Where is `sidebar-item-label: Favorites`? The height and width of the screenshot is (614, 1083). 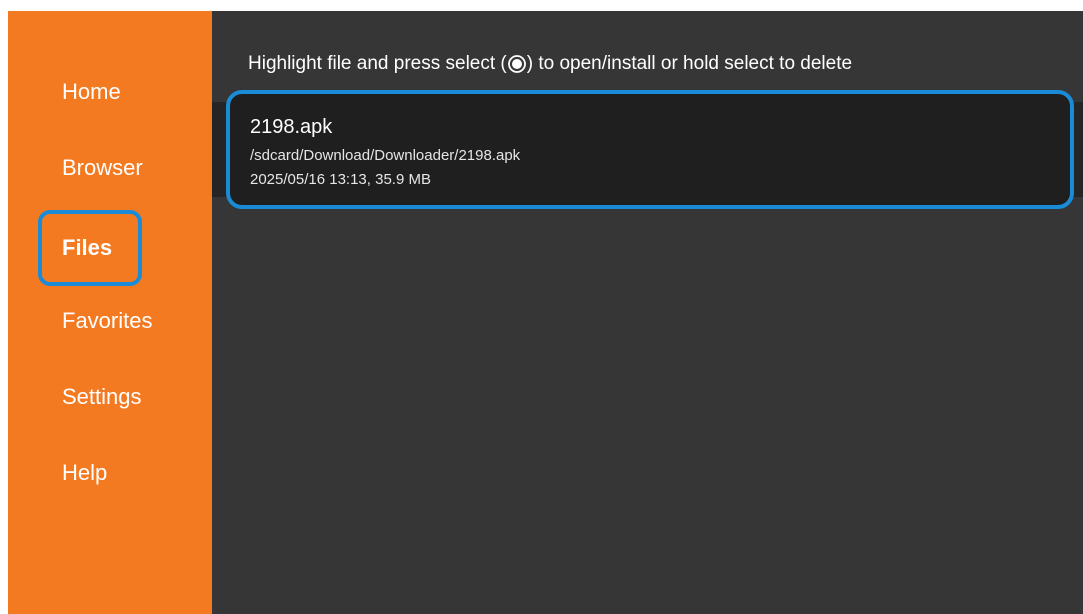
sidebar-item-label: Favorites is located at coordinates (107, 320).